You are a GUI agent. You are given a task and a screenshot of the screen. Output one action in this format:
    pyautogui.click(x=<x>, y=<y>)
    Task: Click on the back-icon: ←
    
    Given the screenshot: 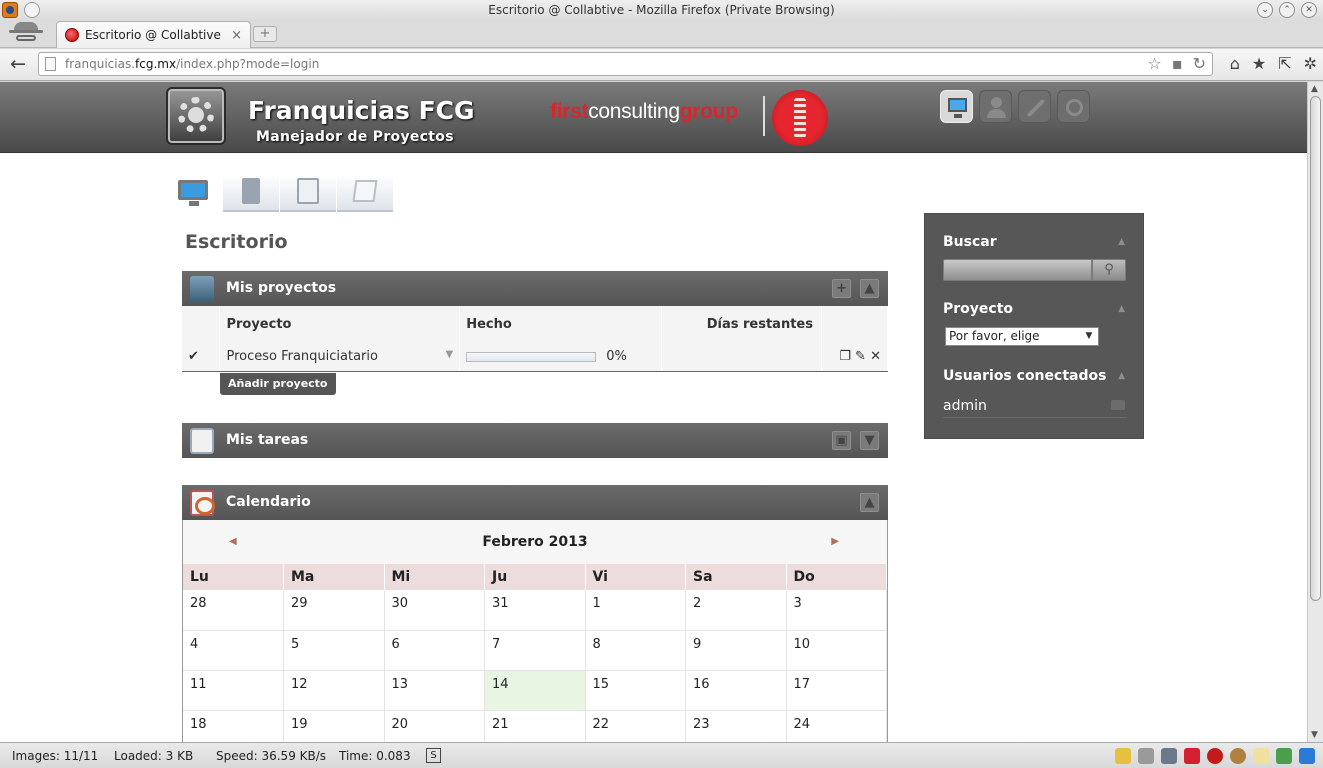 What is the action you would take?
    pyautogui.click(x=18, y=65)
    